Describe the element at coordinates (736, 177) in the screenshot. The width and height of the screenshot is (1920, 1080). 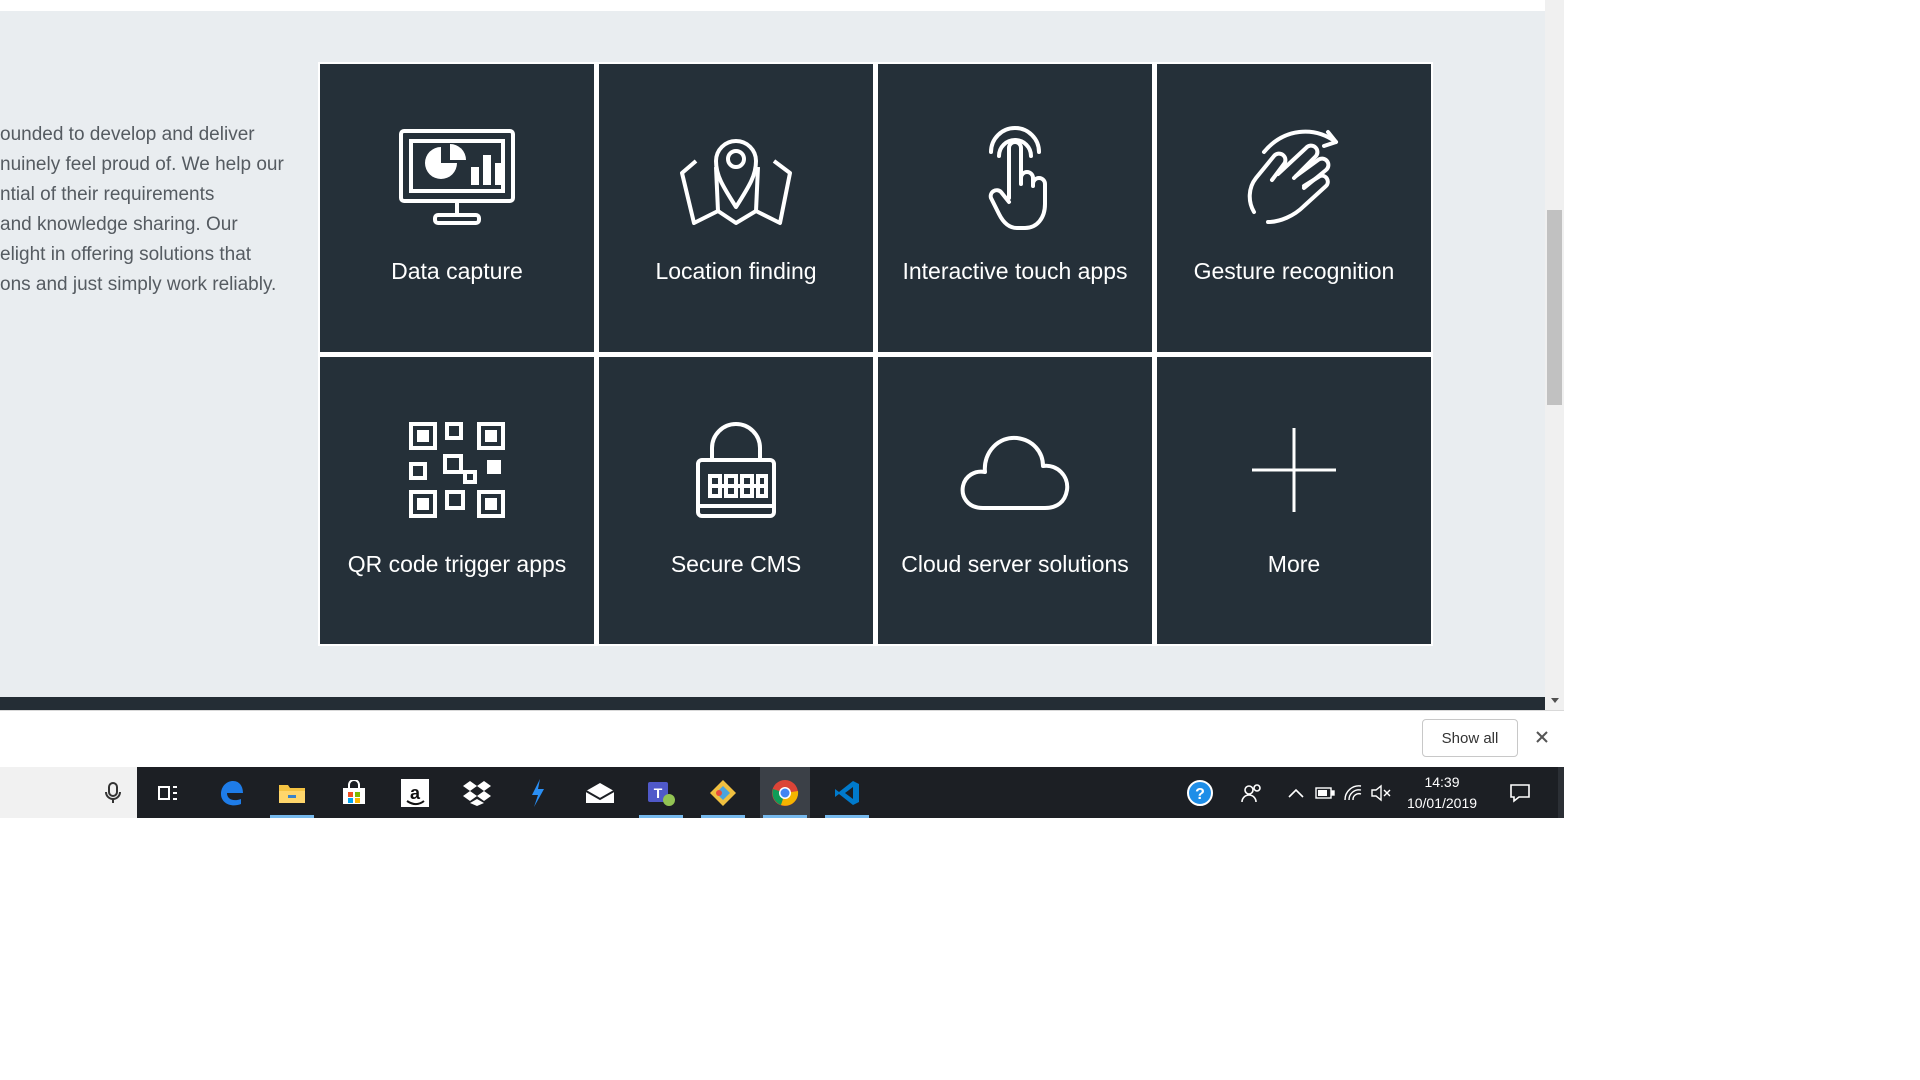
I see `map-pin-icon` at that location.